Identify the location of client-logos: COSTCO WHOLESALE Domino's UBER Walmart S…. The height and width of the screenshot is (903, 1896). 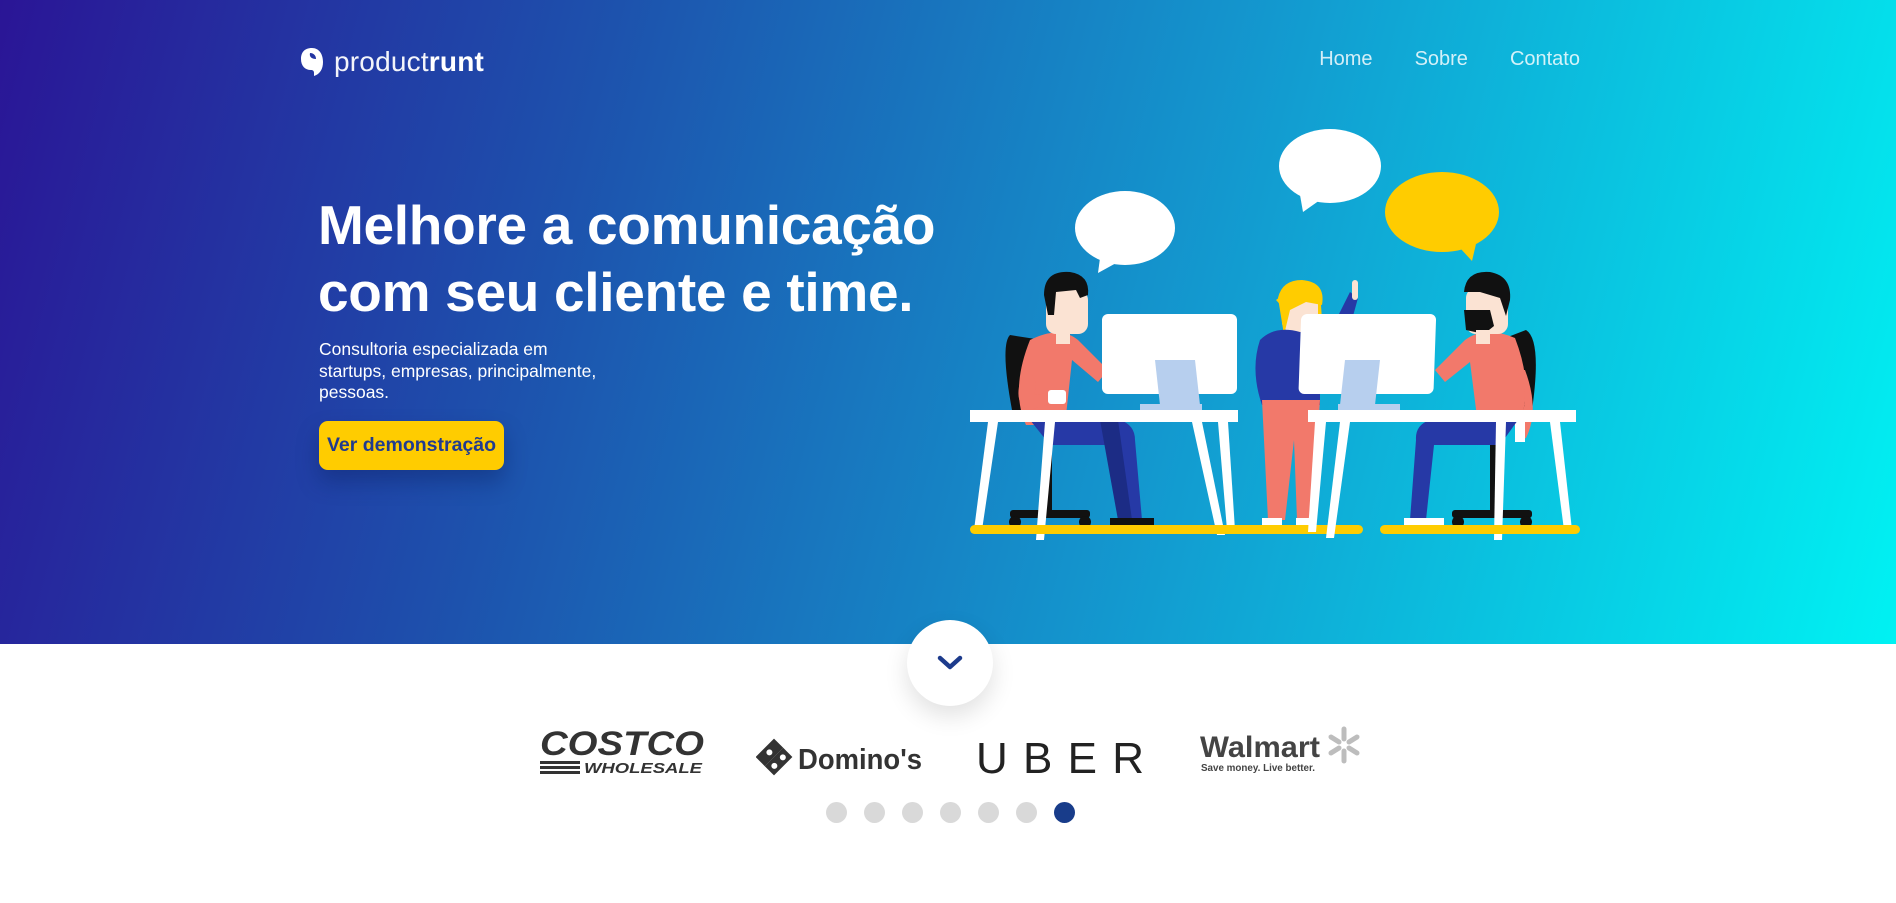
(950, 755).